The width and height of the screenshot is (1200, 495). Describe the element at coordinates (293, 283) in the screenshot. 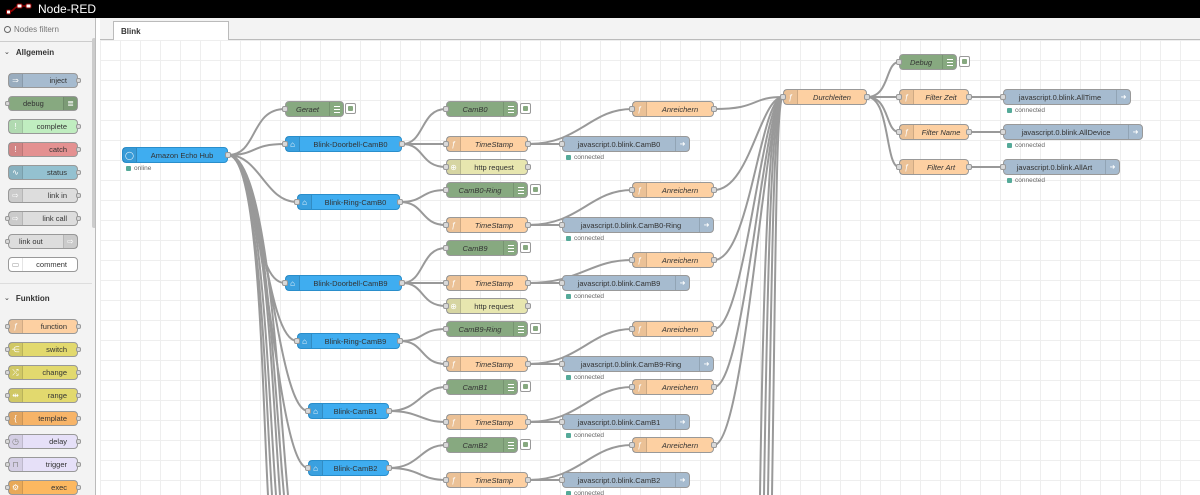

I see `home-icon: ⌂` at that location.